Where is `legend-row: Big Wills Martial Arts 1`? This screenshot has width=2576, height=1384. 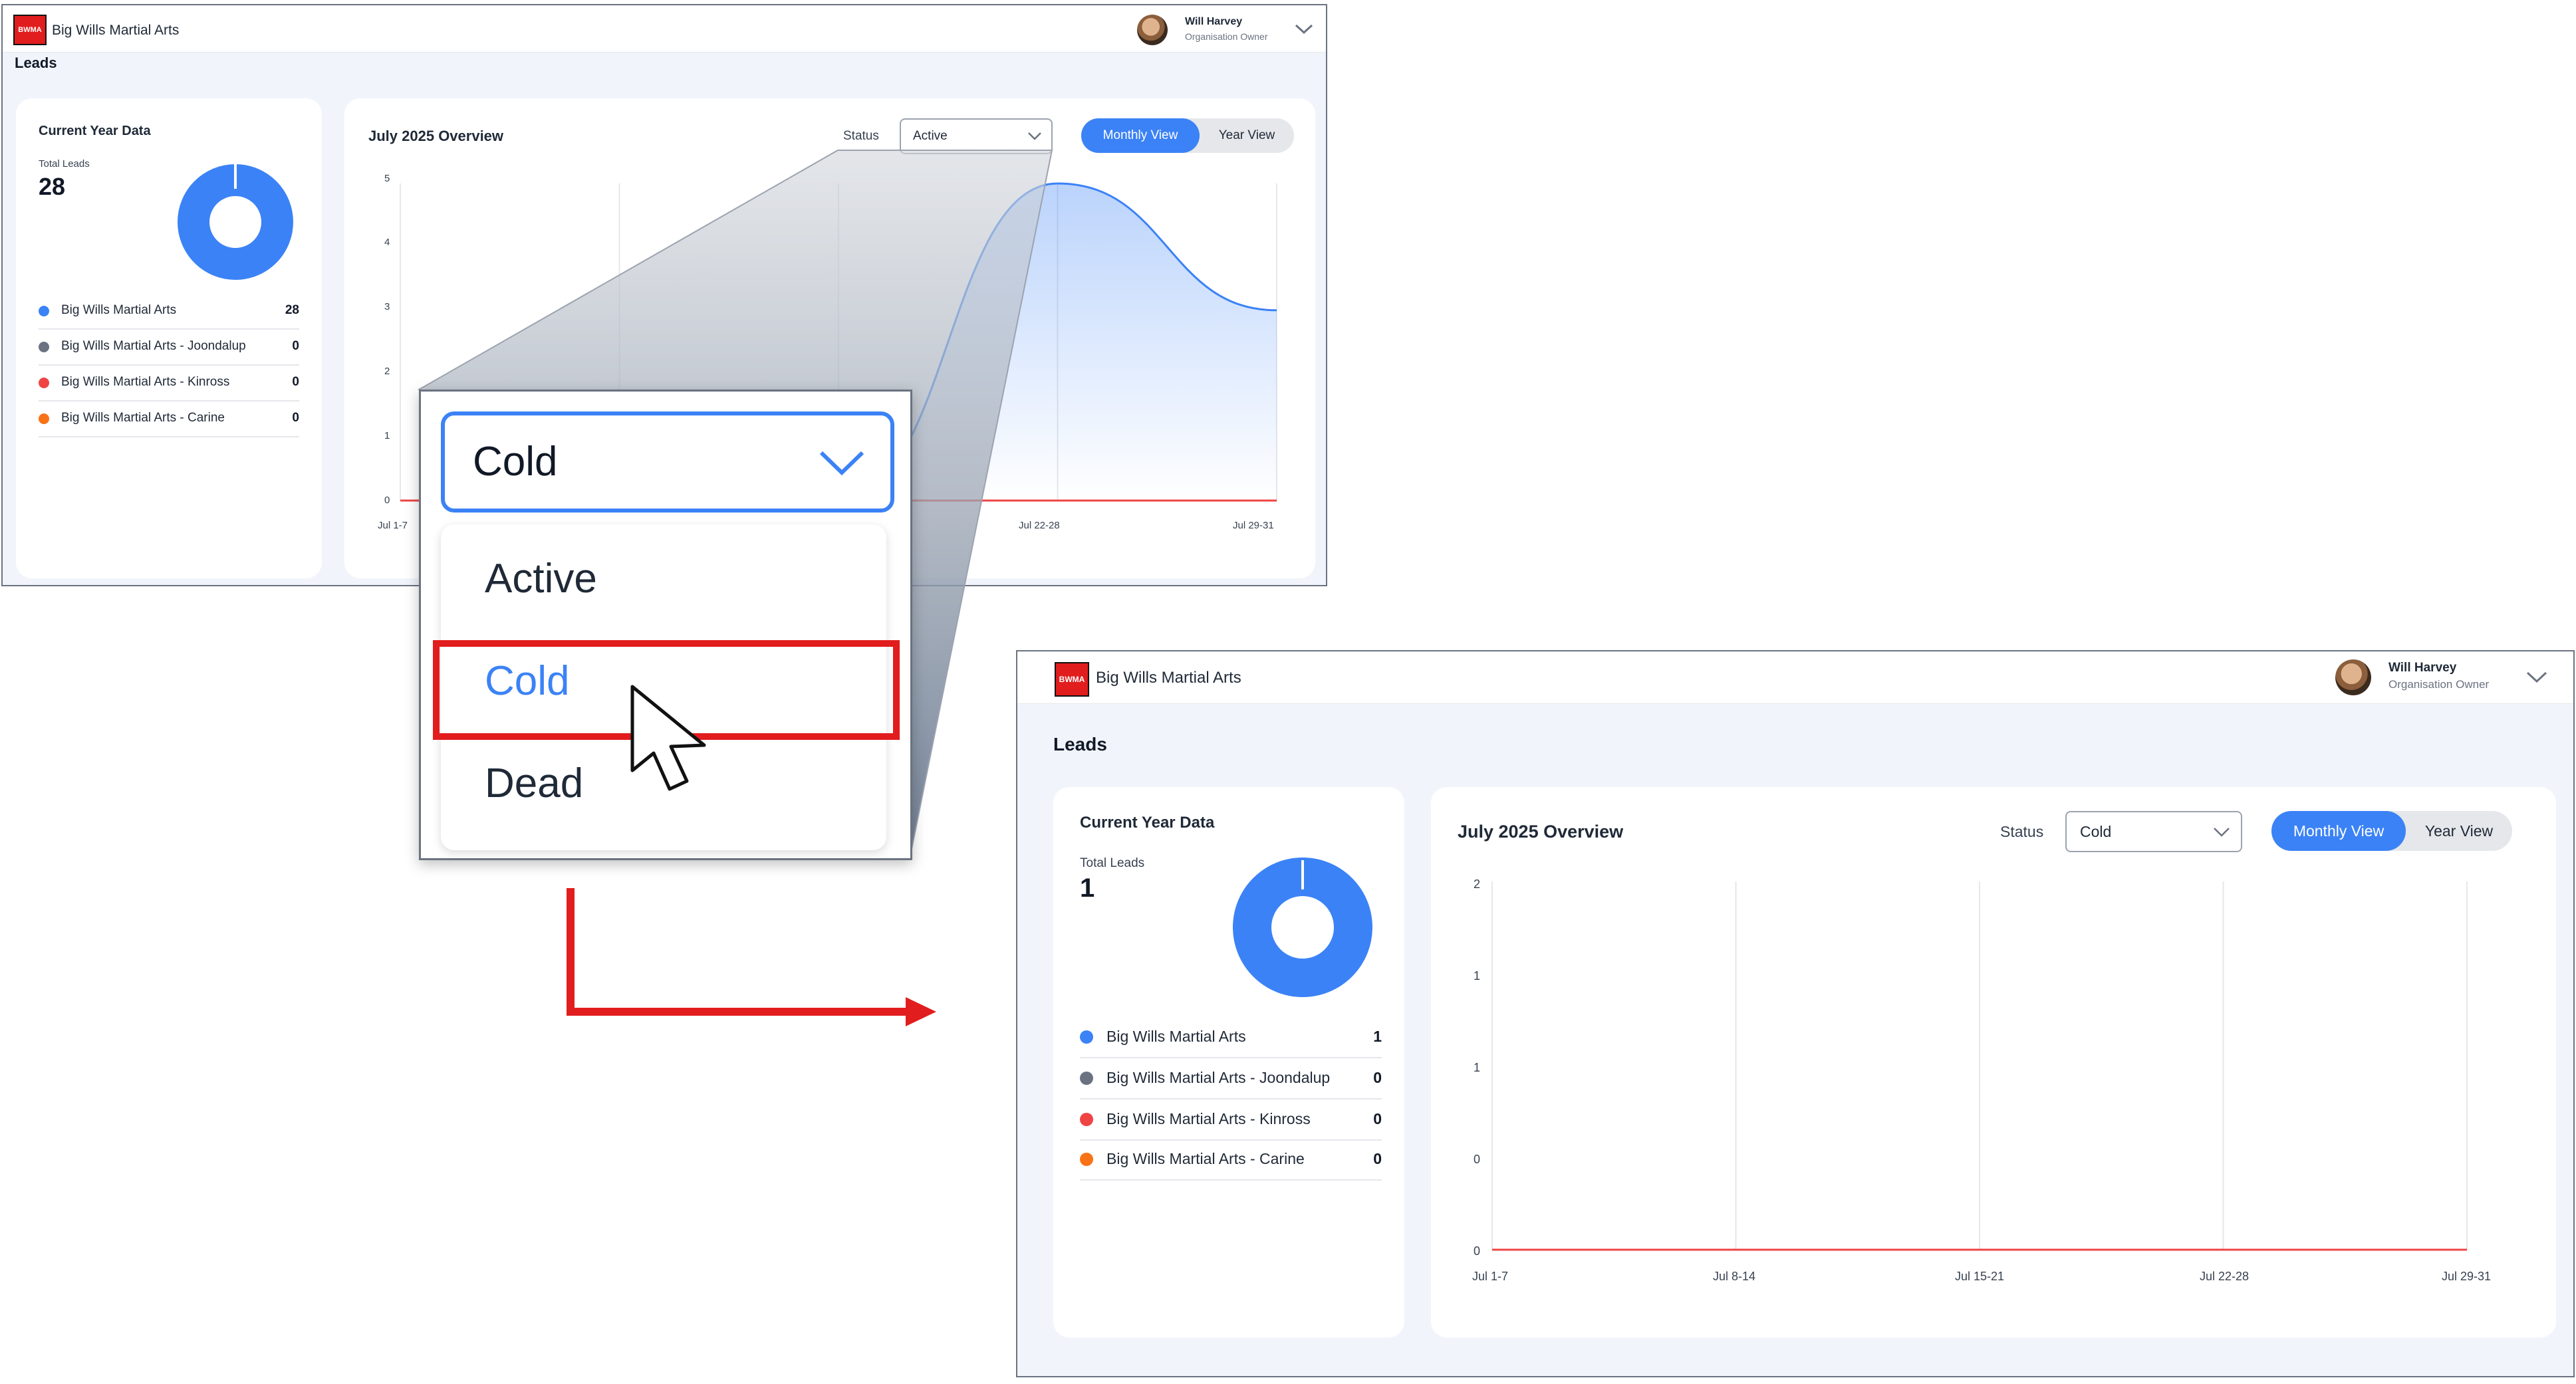
legend-row: Big Wills Martial Arts 1 is located at coordinates (1231, 1037).